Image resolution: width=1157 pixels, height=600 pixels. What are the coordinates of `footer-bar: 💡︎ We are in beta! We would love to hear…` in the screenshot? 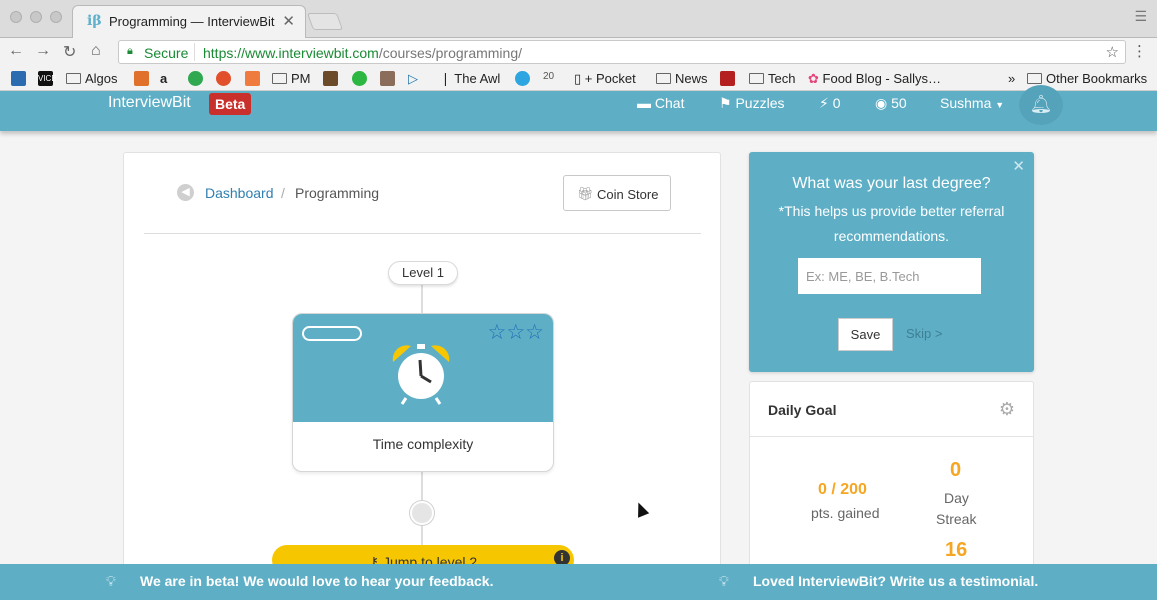 It's located at (578, 582).